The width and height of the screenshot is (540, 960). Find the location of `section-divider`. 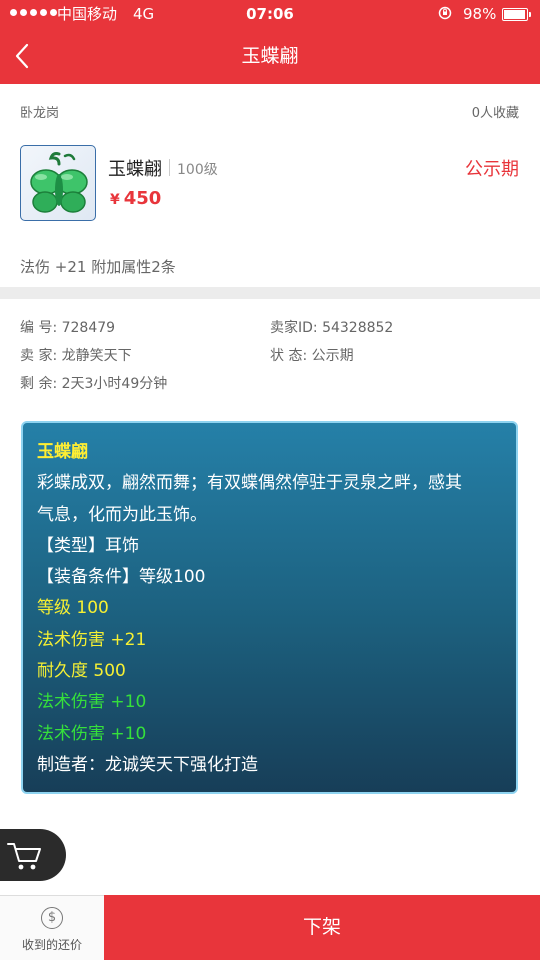

section-divider is located at coordinates (270, 293).